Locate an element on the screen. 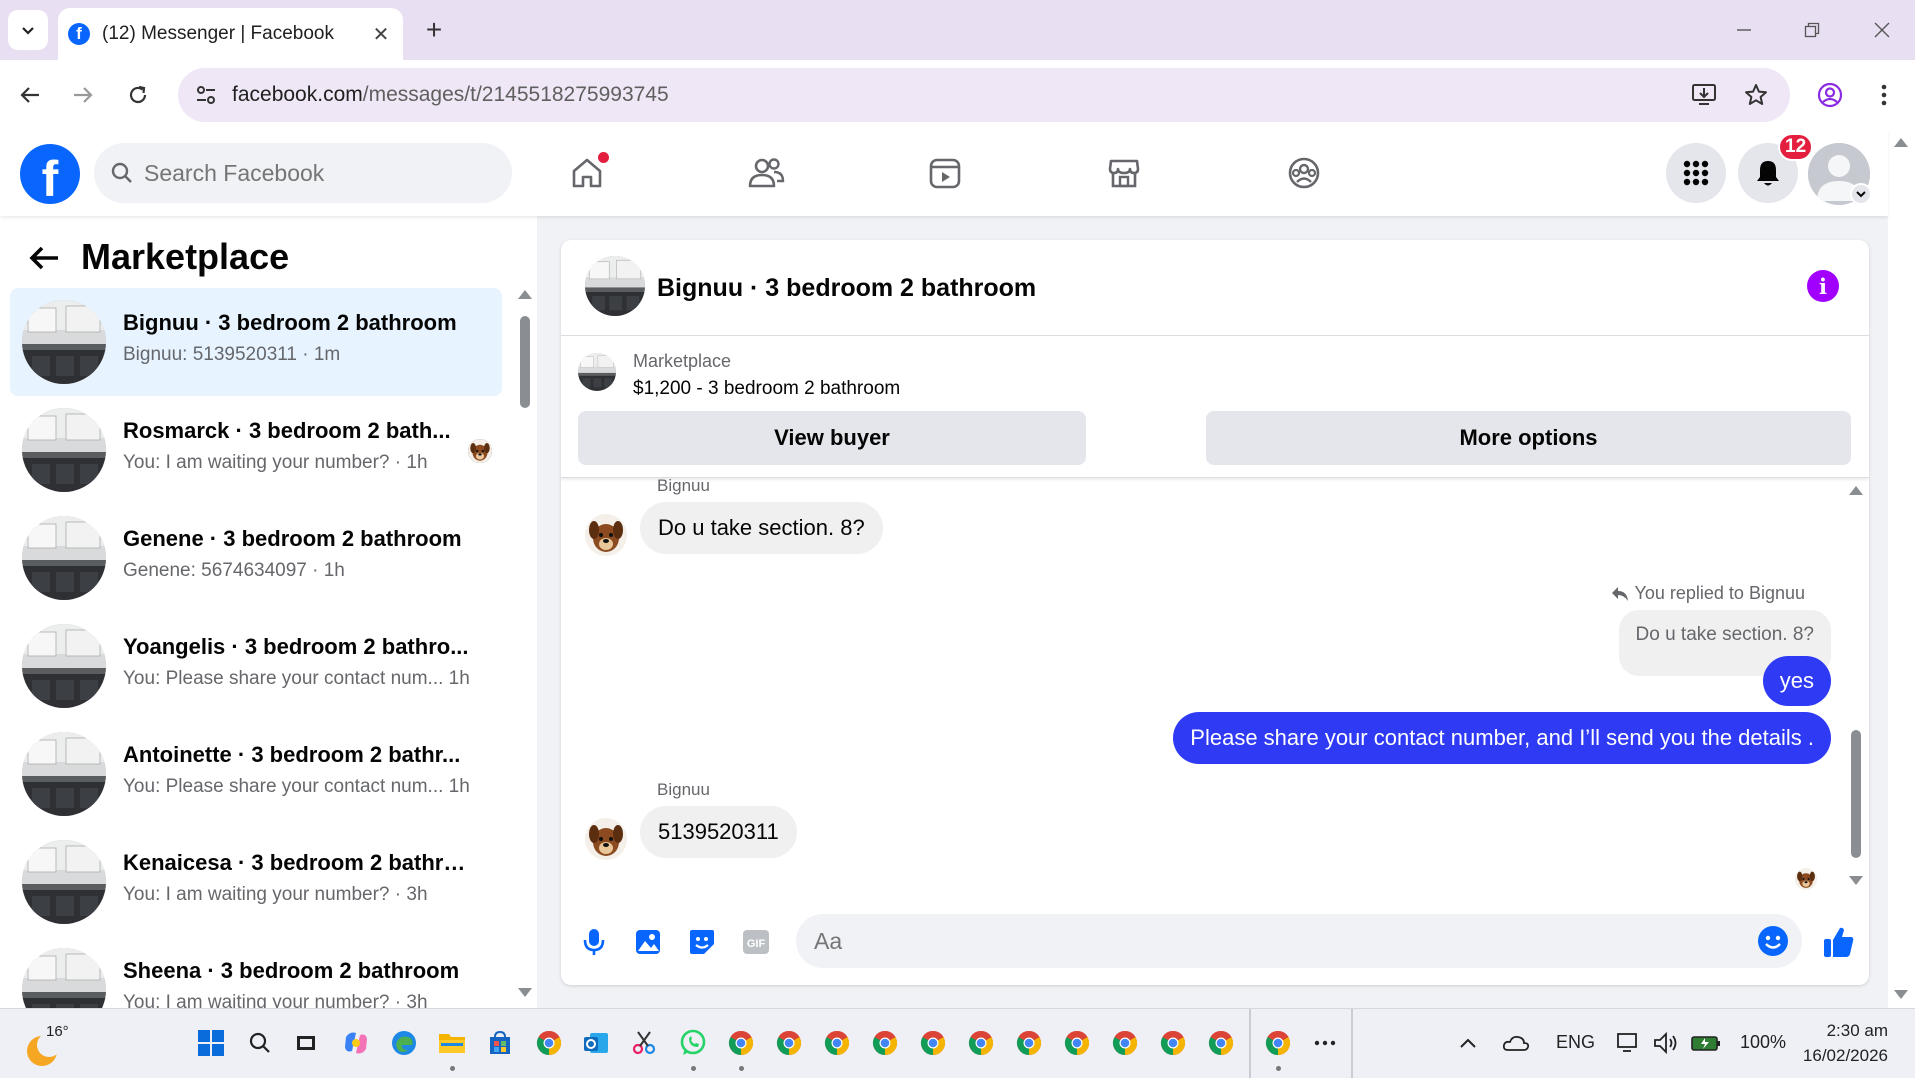 Image resolution: width=1915 pixels, height=1078 pixels. browser-tab-active: f (12) Messenger | Facebook ✕ is located at coordinates (230, 34).